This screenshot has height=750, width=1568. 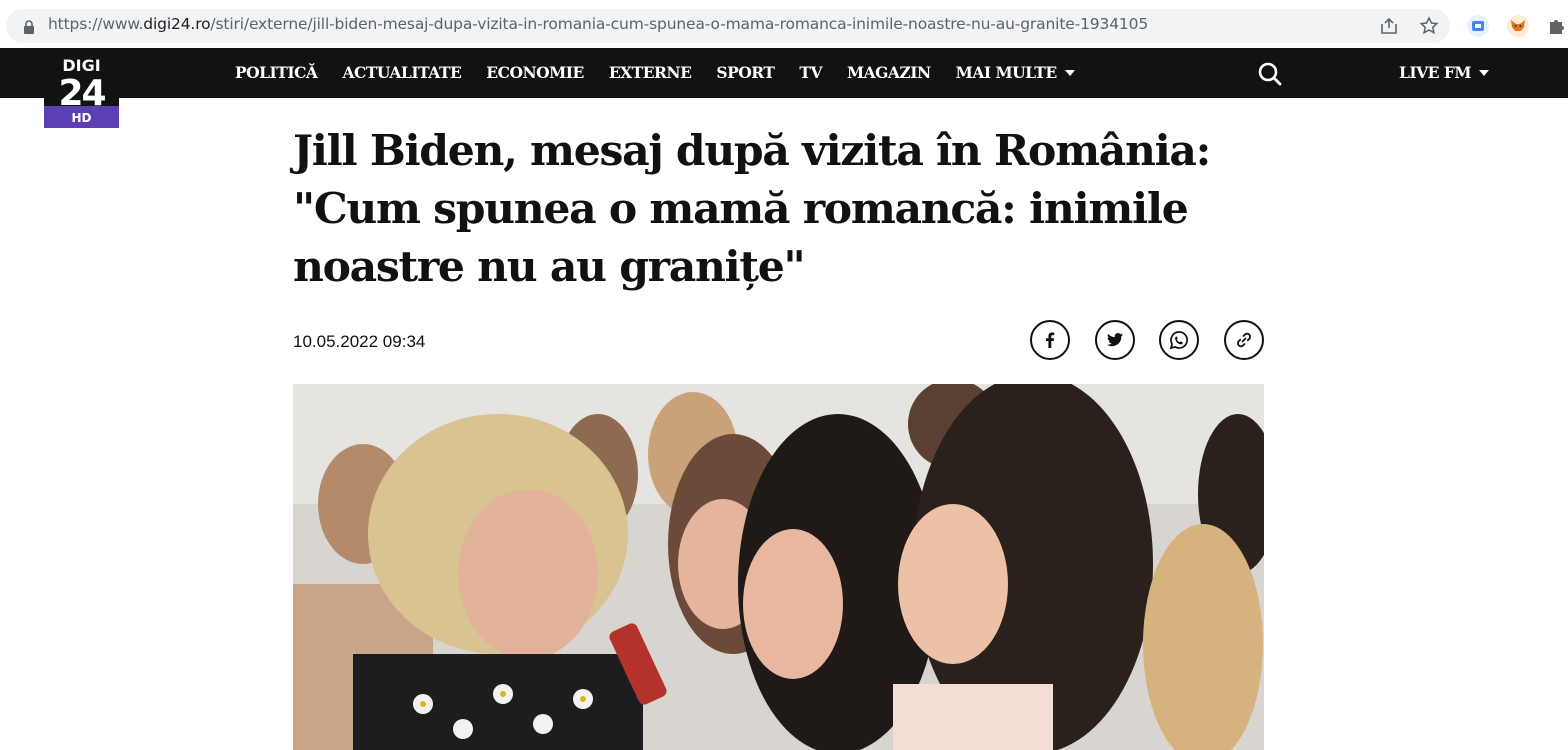 I want to click on nav-item-economie: ECONOMIE, so click(x=535, y=73).